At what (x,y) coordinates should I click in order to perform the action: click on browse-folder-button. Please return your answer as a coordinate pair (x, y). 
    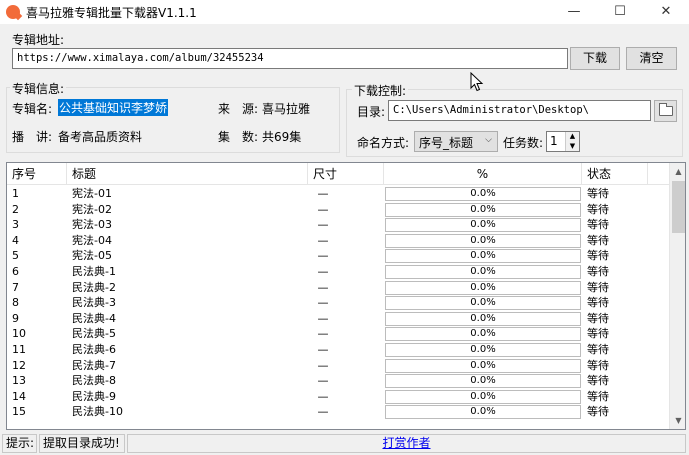
    Looking at the image, I should click on (665, 111).